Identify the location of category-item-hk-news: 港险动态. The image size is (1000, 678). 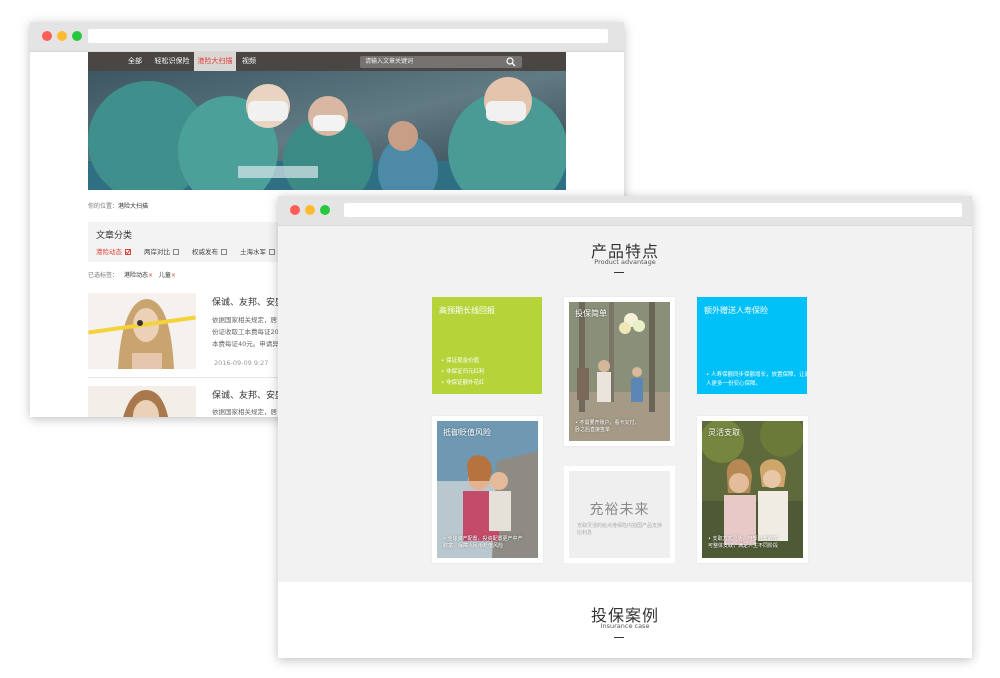
(113, 251).